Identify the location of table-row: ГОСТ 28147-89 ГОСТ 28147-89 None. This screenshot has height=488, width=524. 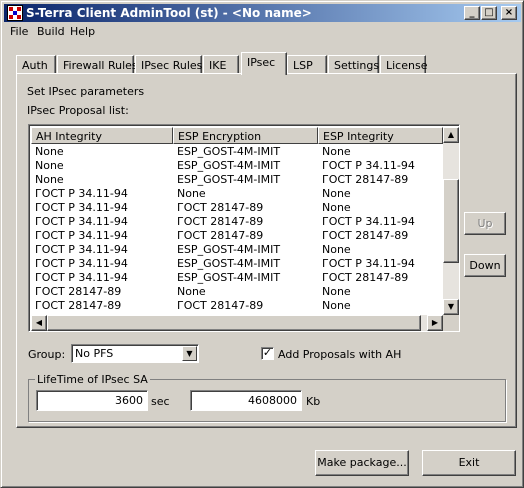
(237, 306).